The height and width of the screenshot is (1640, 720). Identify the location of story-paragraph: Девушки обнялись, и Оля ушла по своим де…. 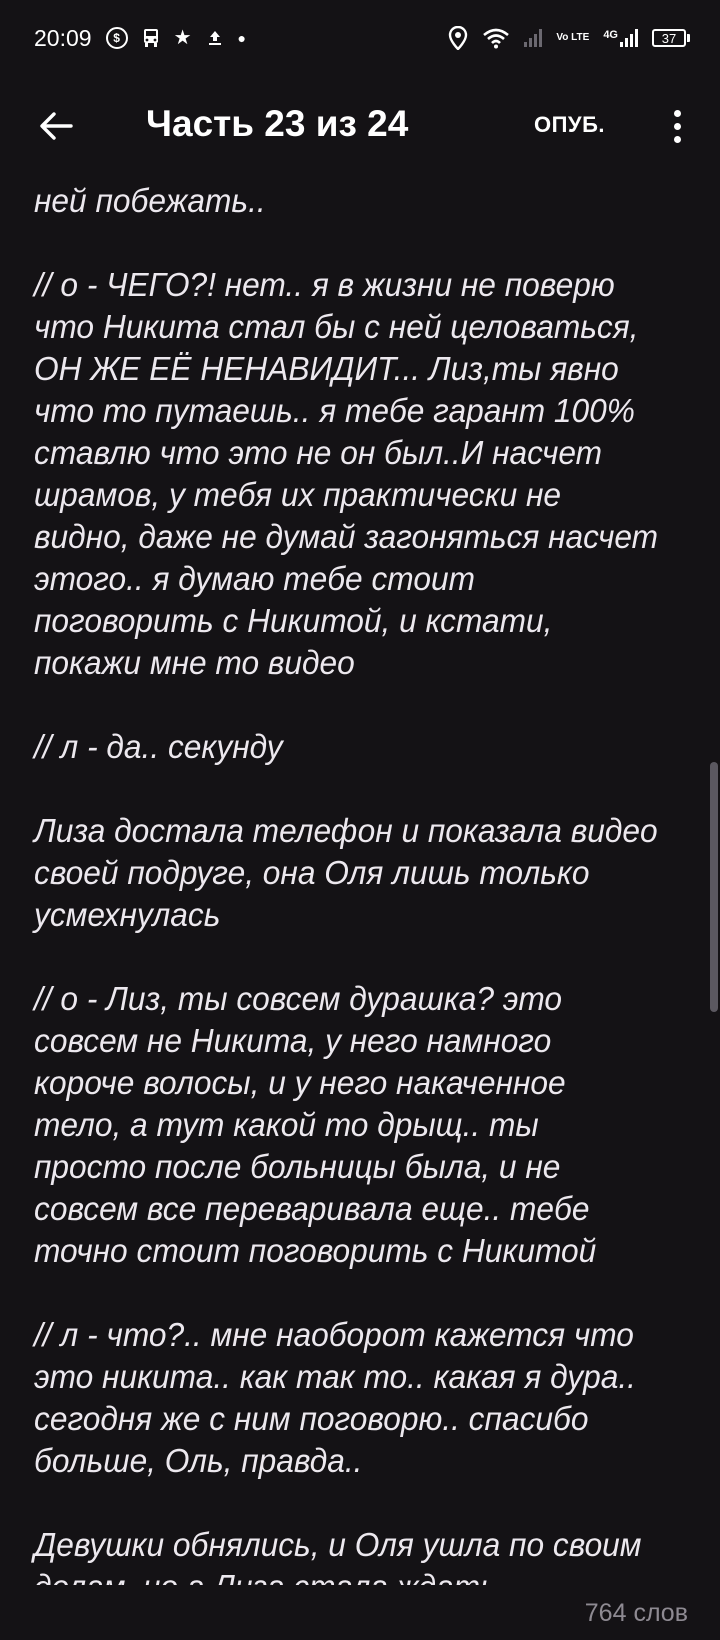
(338, 1555).